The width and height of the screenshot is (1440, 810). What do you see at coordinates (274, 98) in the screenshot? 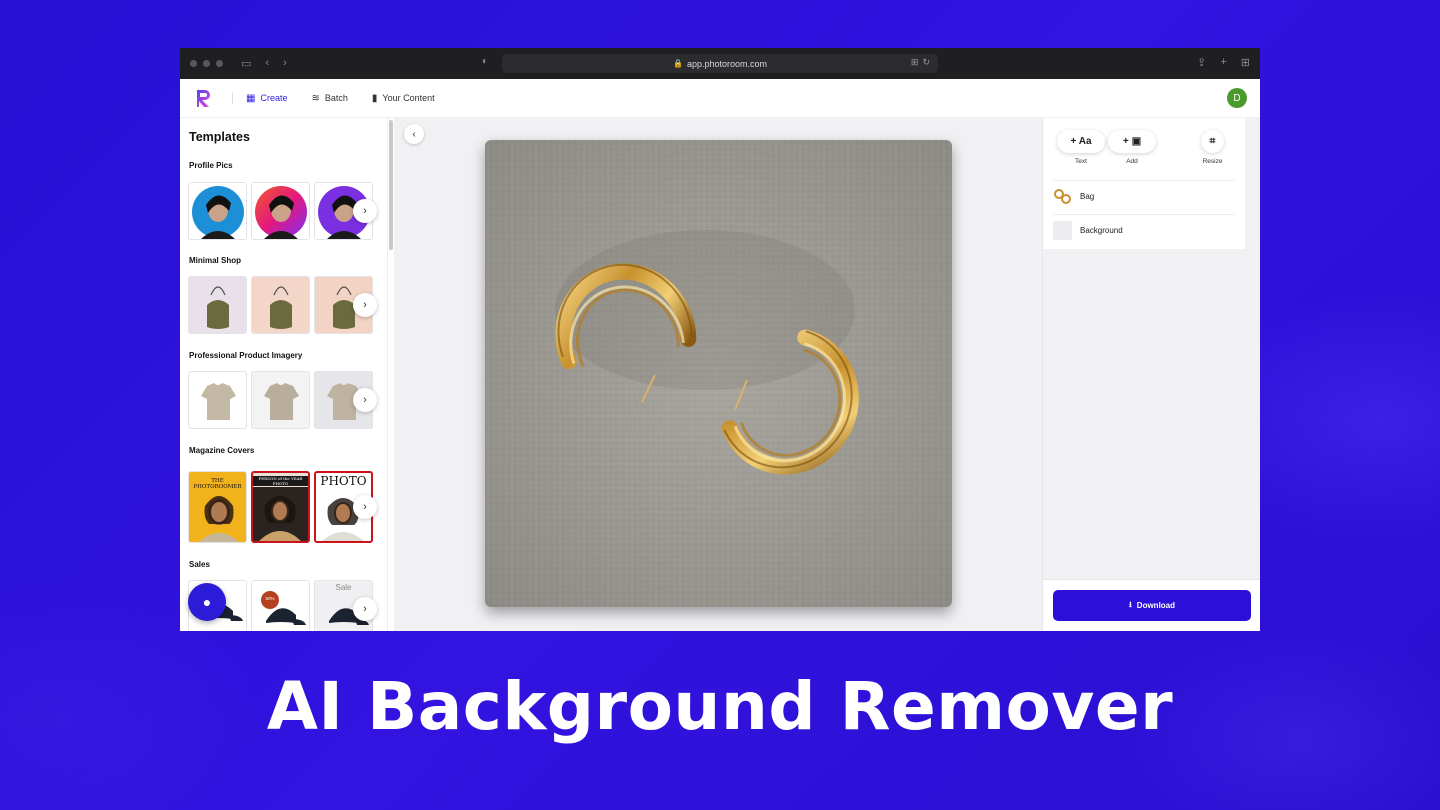
I see `nav-create-label: Create` at bounding box center [274, 98].